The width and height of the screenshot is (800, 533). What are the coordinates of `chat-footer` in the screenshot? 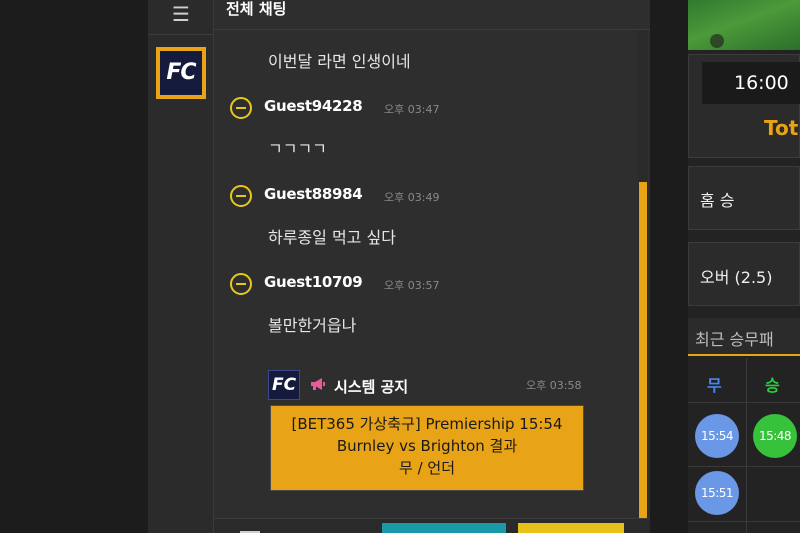 It's located at (432, 525).